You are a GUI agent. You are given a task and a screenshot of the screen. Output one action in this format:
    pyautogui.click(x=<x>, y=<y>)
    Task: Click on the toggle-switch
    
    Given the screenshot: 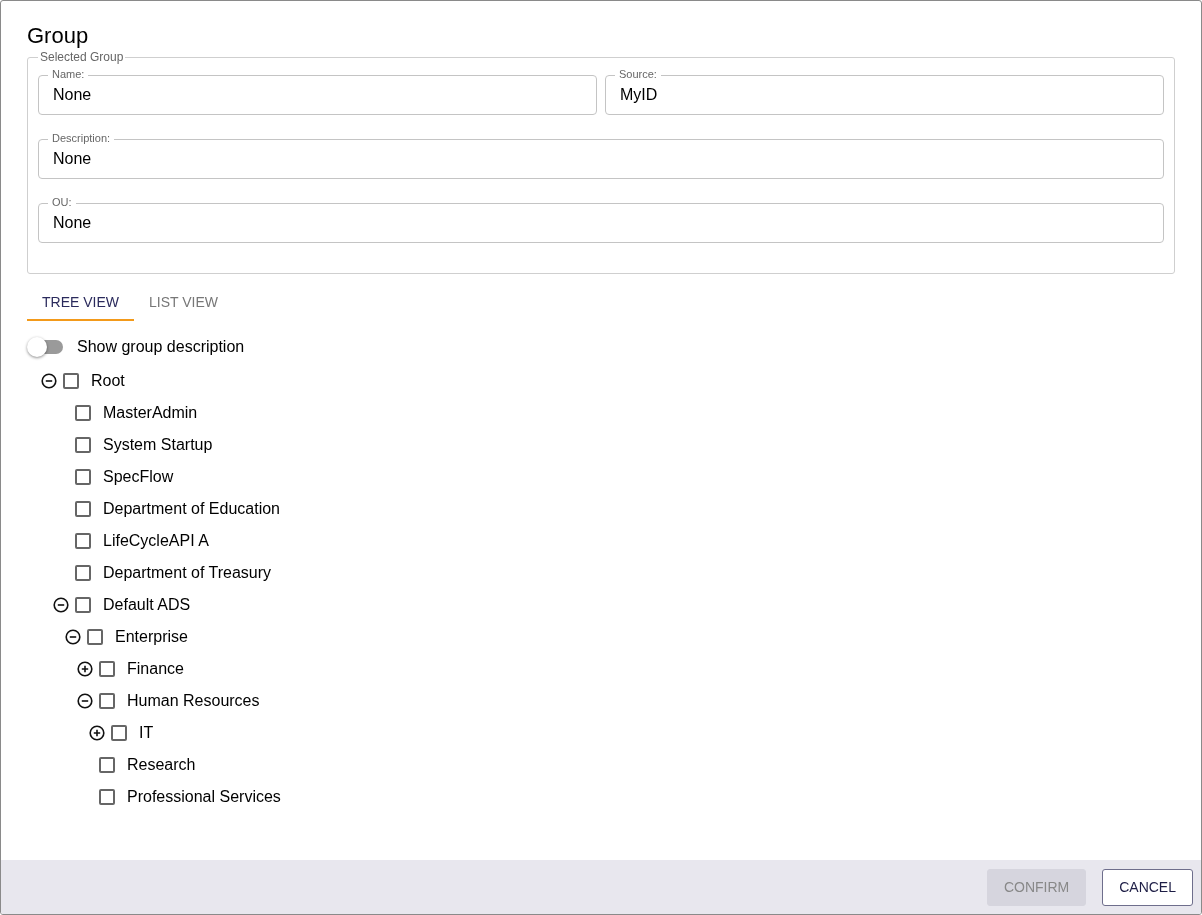 What is the action you would take?
    pyautogui.click(x=46, y=347)
    